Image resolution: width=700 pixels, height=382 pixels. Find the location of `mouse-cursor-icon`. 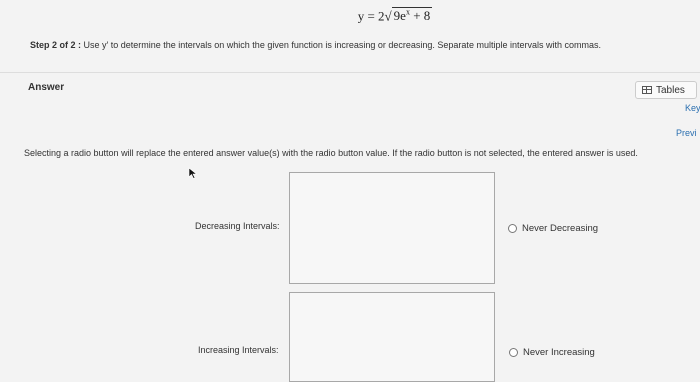

mouse-cursor-icon is located at coordinates (193, 173).